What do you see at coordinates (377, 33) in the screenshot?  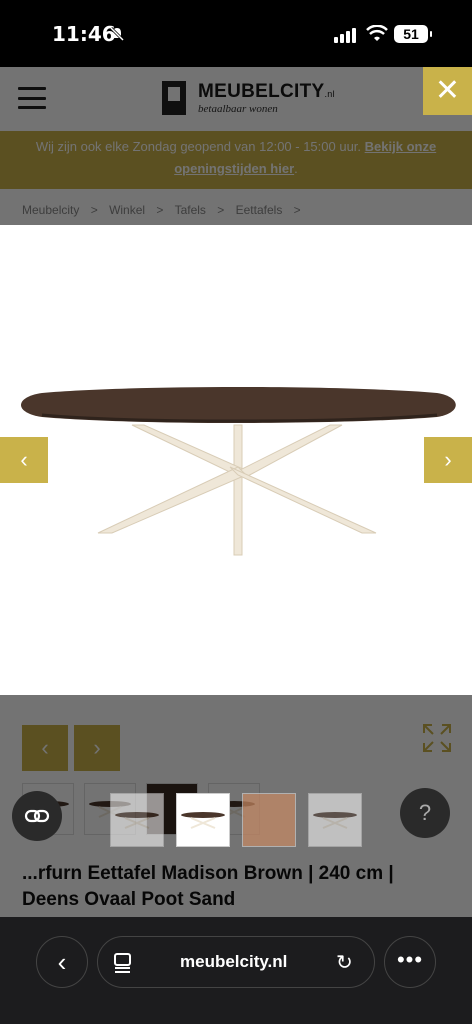 I see `wifi-icon` at bounding box center [377, 33].